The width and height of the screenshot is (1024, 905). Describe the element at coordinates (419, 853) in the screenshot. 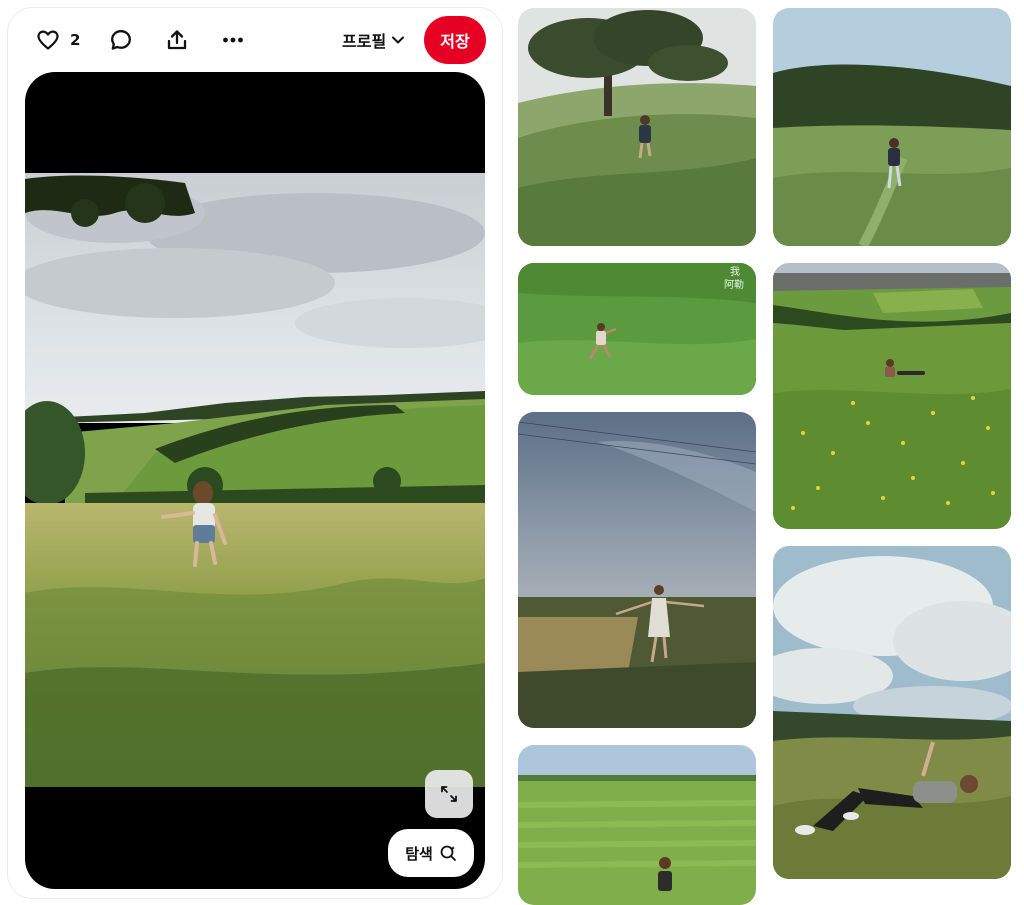

I see `visual-search-label: 탐색` at that location.